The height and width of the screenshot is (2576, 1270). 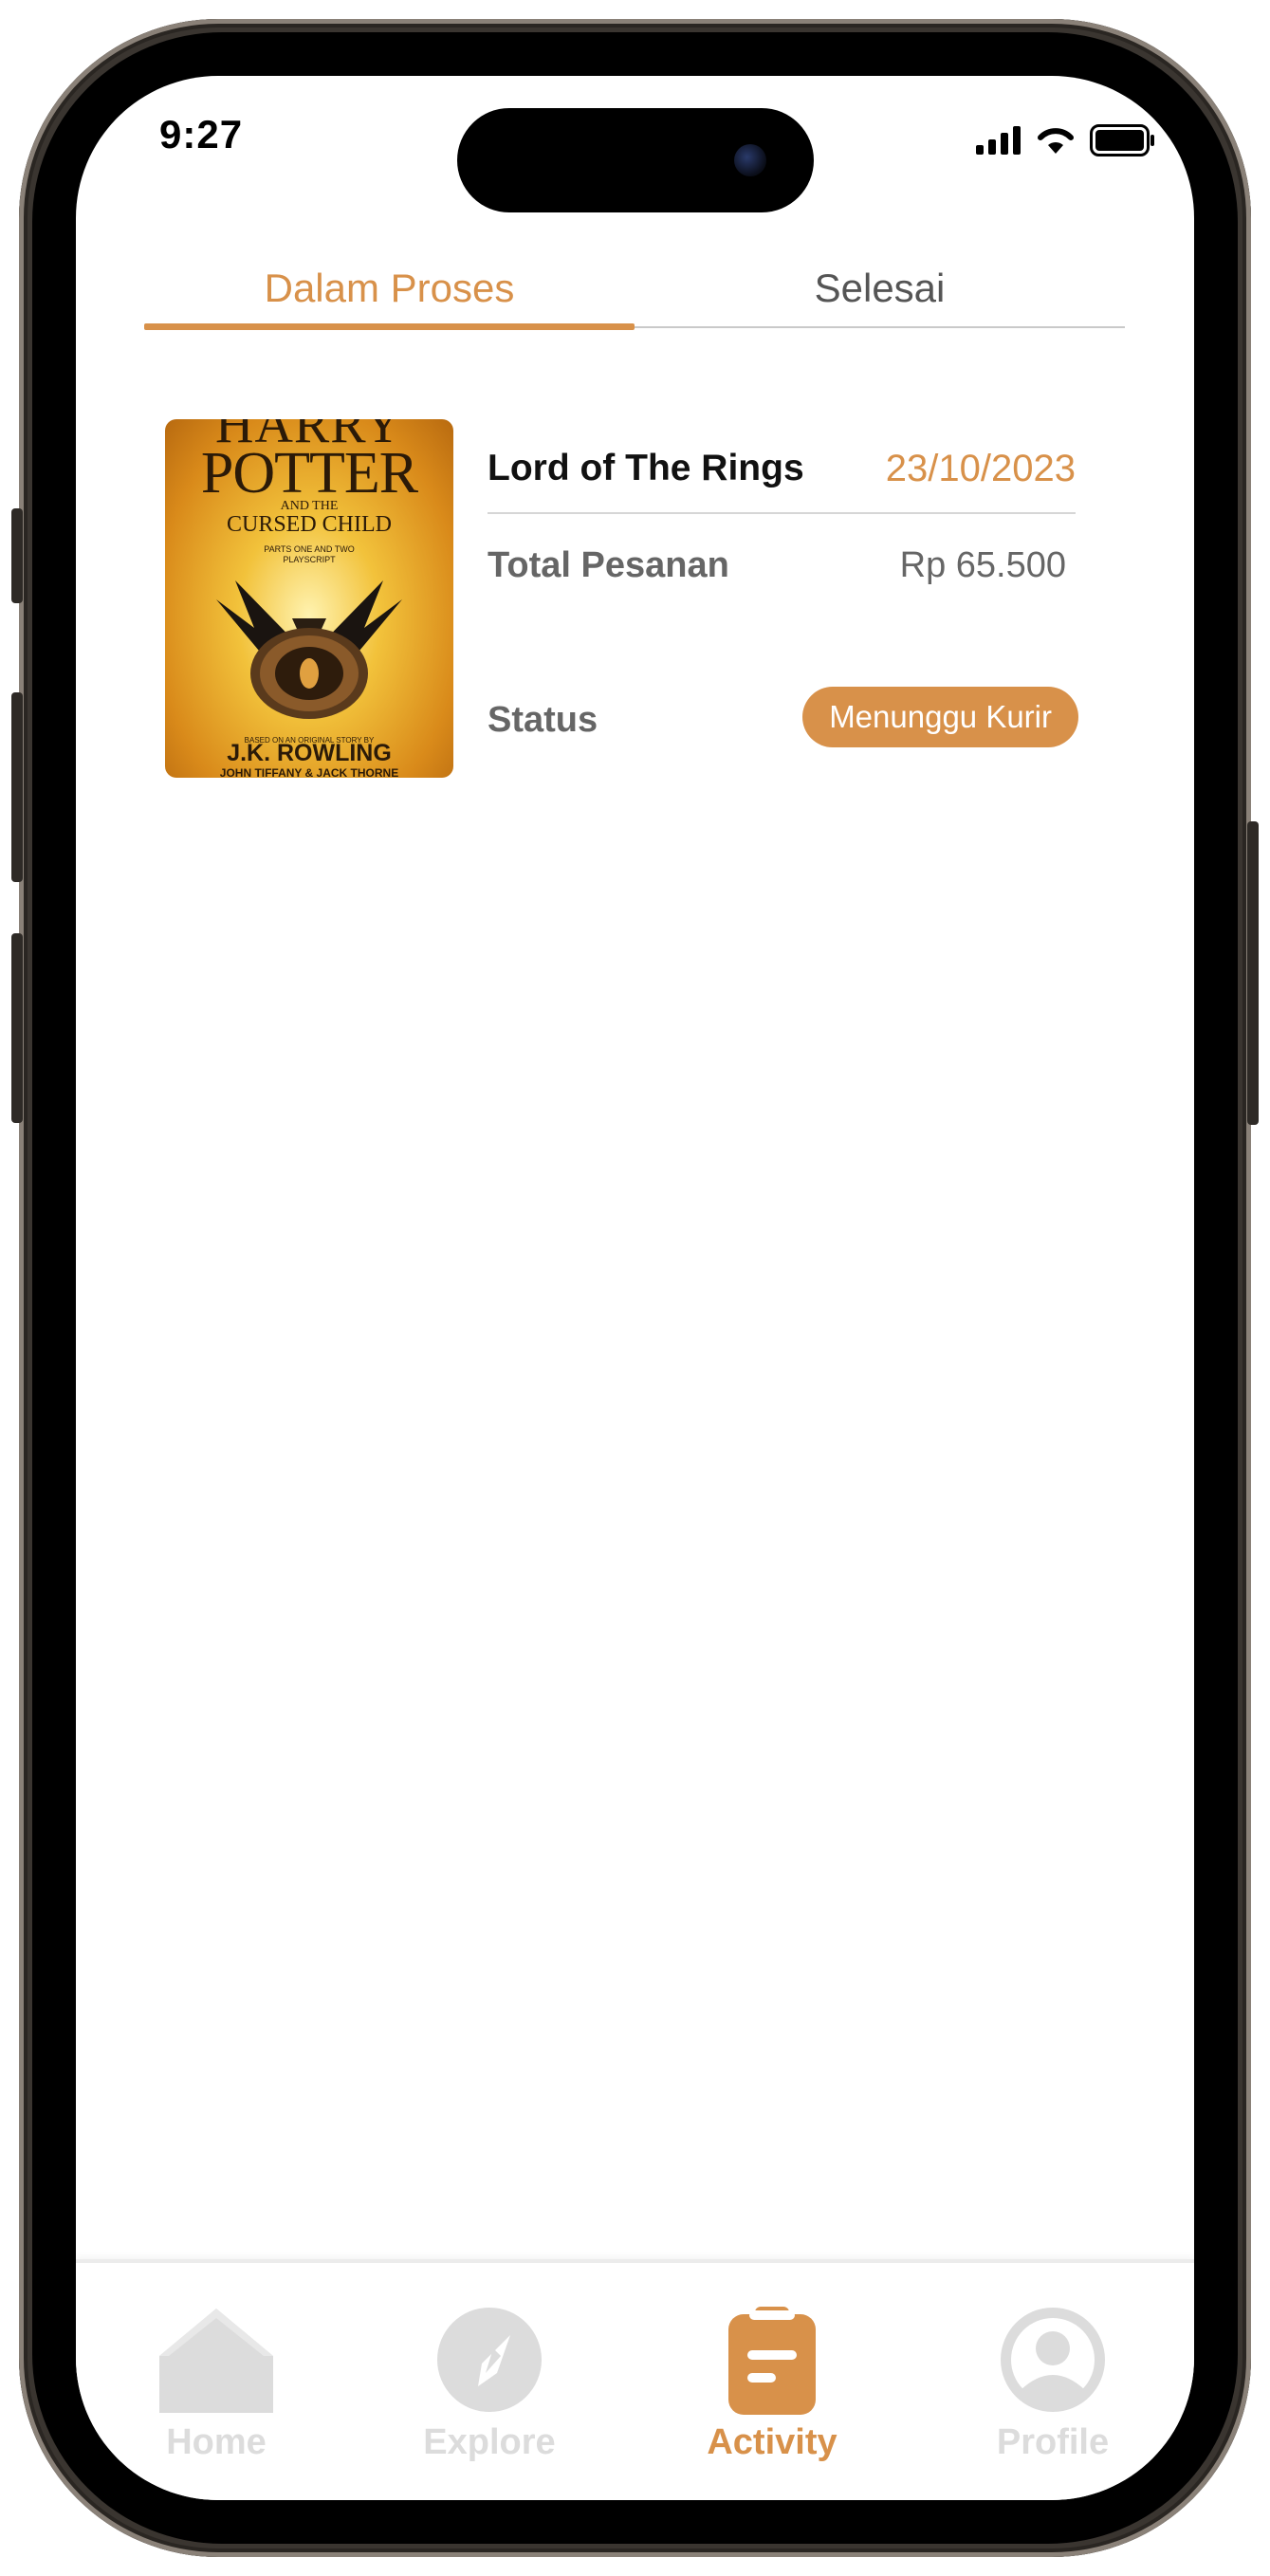 What do you see at coordinates (17, 787) in the screenshot?
I see `volume-up-button` at bounding box center [17, 787].